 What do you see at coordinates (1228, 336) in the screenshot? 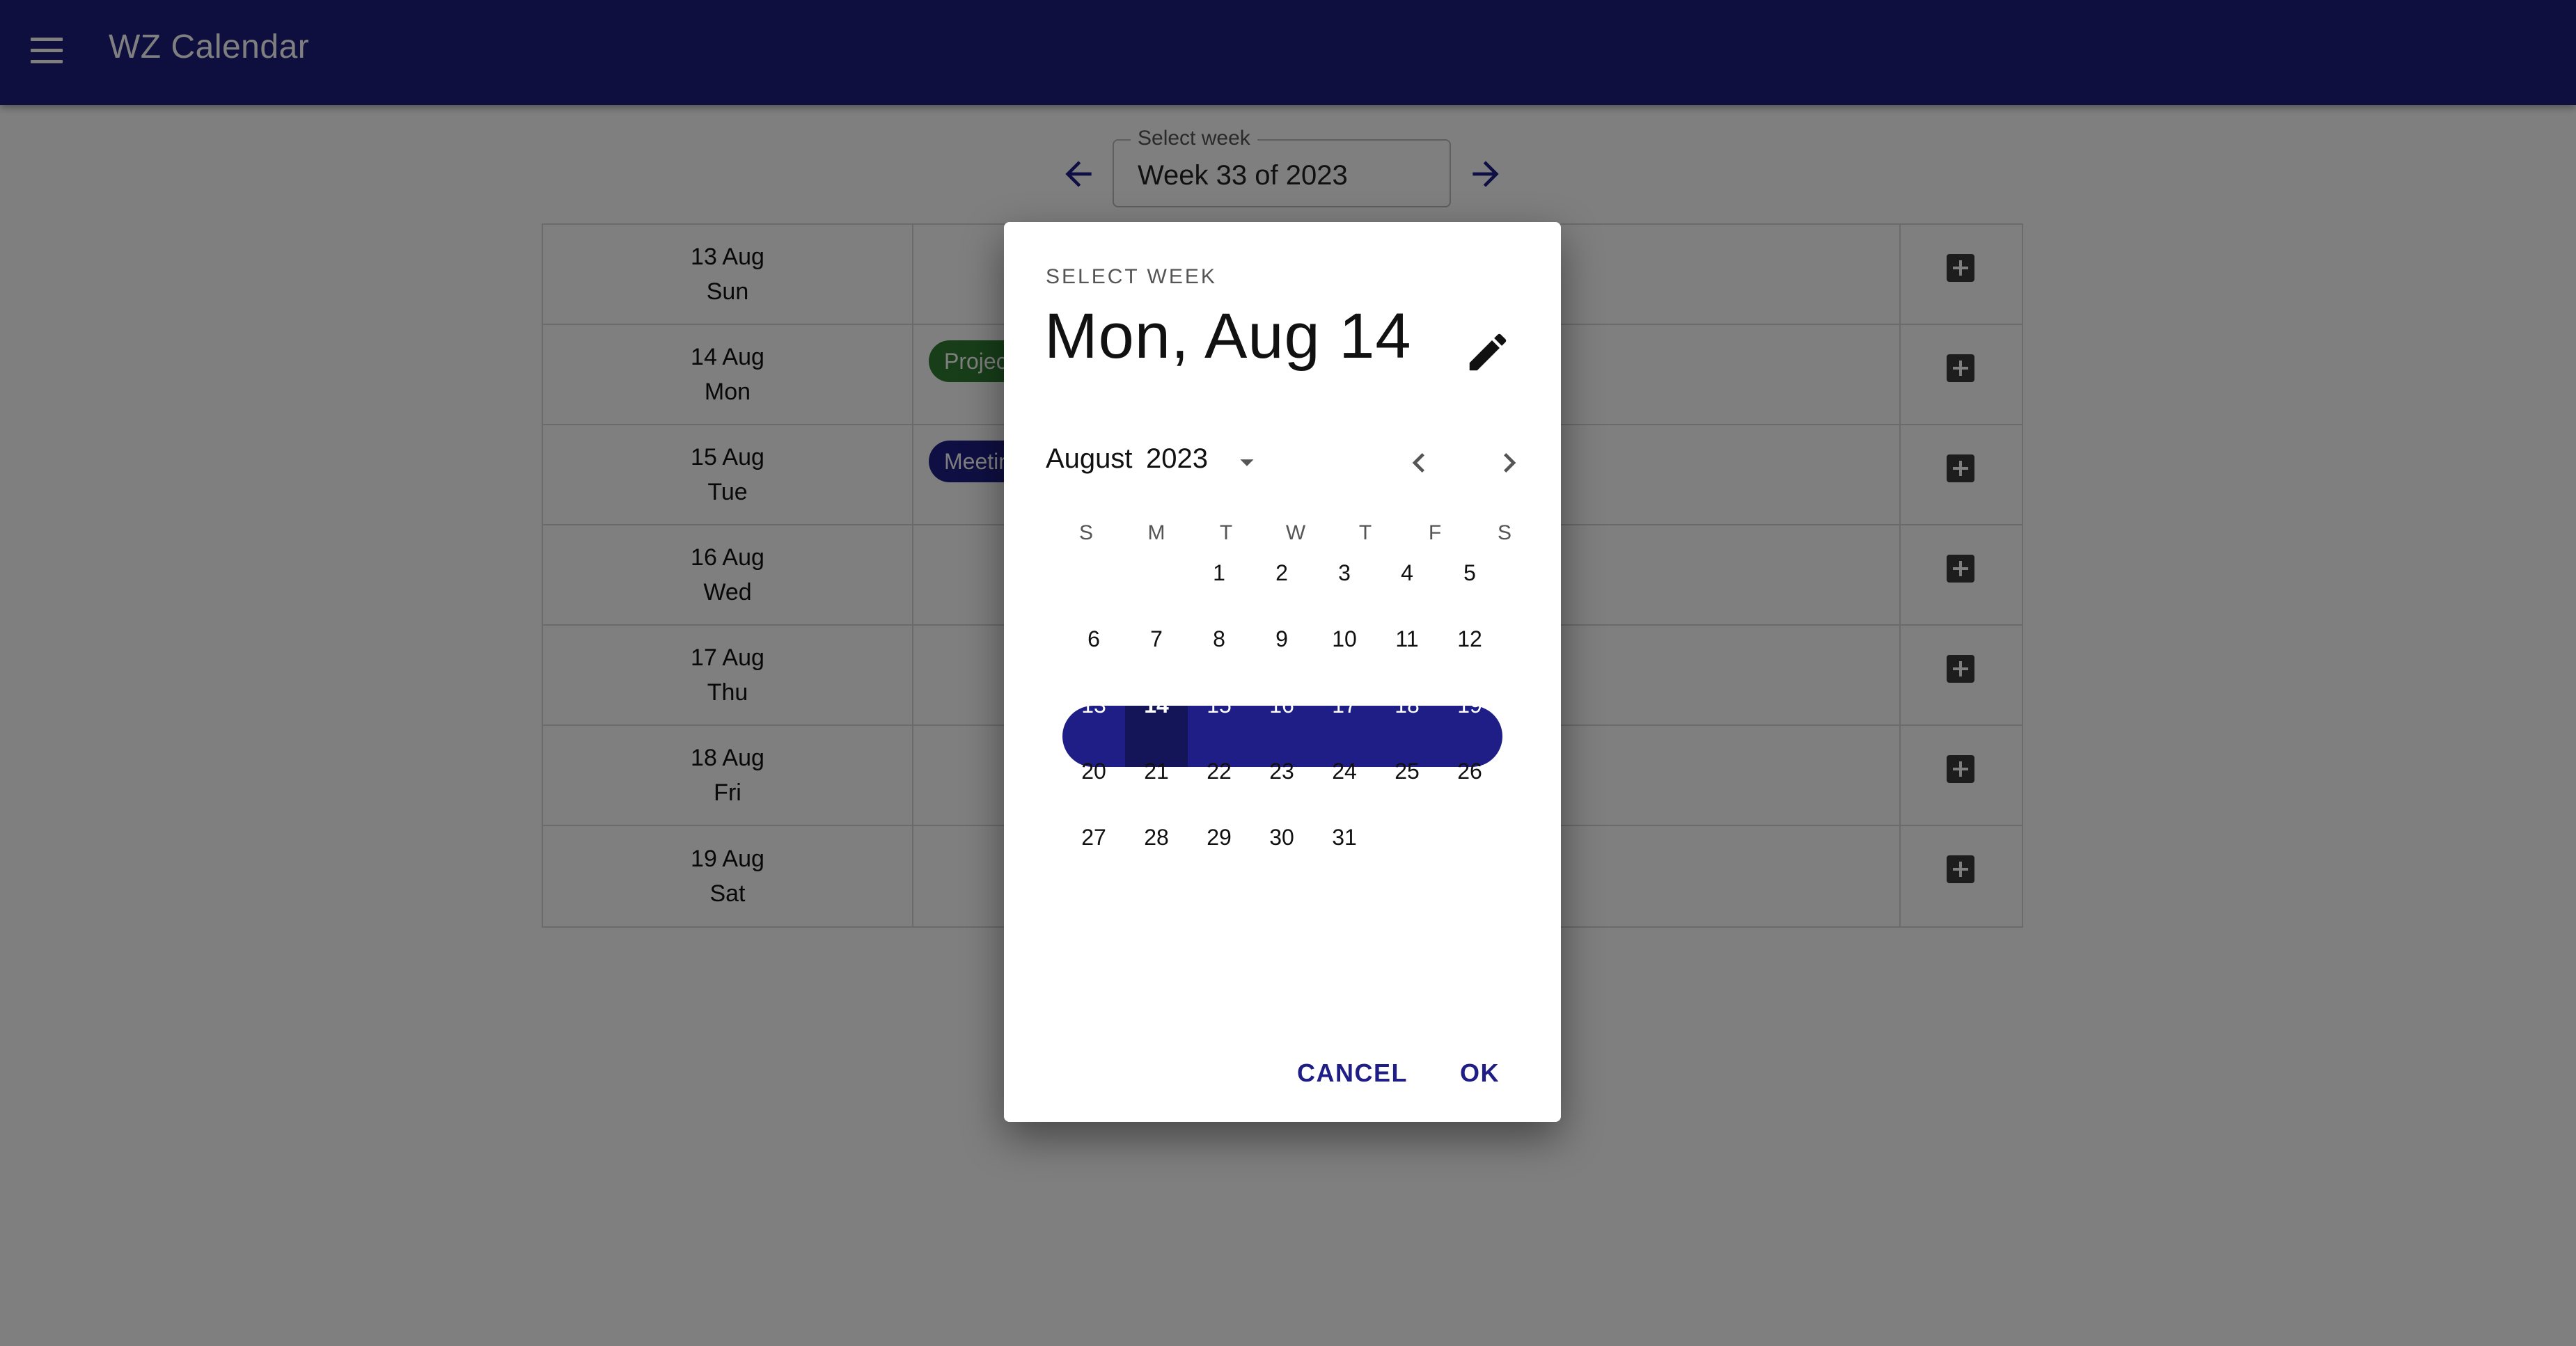
I see `selected-date-heading: Mon, Aug 14` at bounding box center [1228, 336].